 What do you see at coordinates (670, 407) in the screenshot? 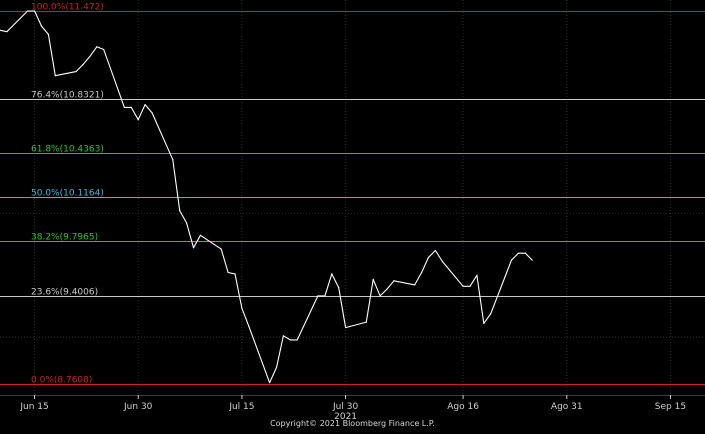
I see `x-axis-tick-label: Sep 15` at bounding box center [670, 407].